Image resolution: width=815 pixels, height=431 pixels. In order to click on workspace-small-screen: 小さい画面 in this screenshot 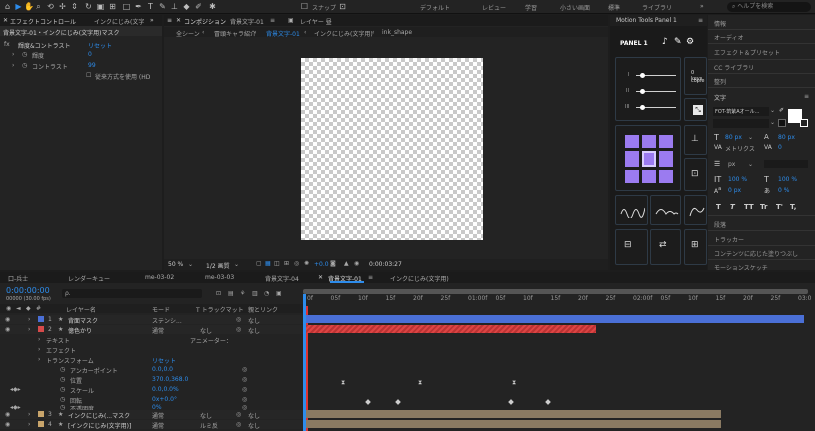, I will do `click(575, 7)`.